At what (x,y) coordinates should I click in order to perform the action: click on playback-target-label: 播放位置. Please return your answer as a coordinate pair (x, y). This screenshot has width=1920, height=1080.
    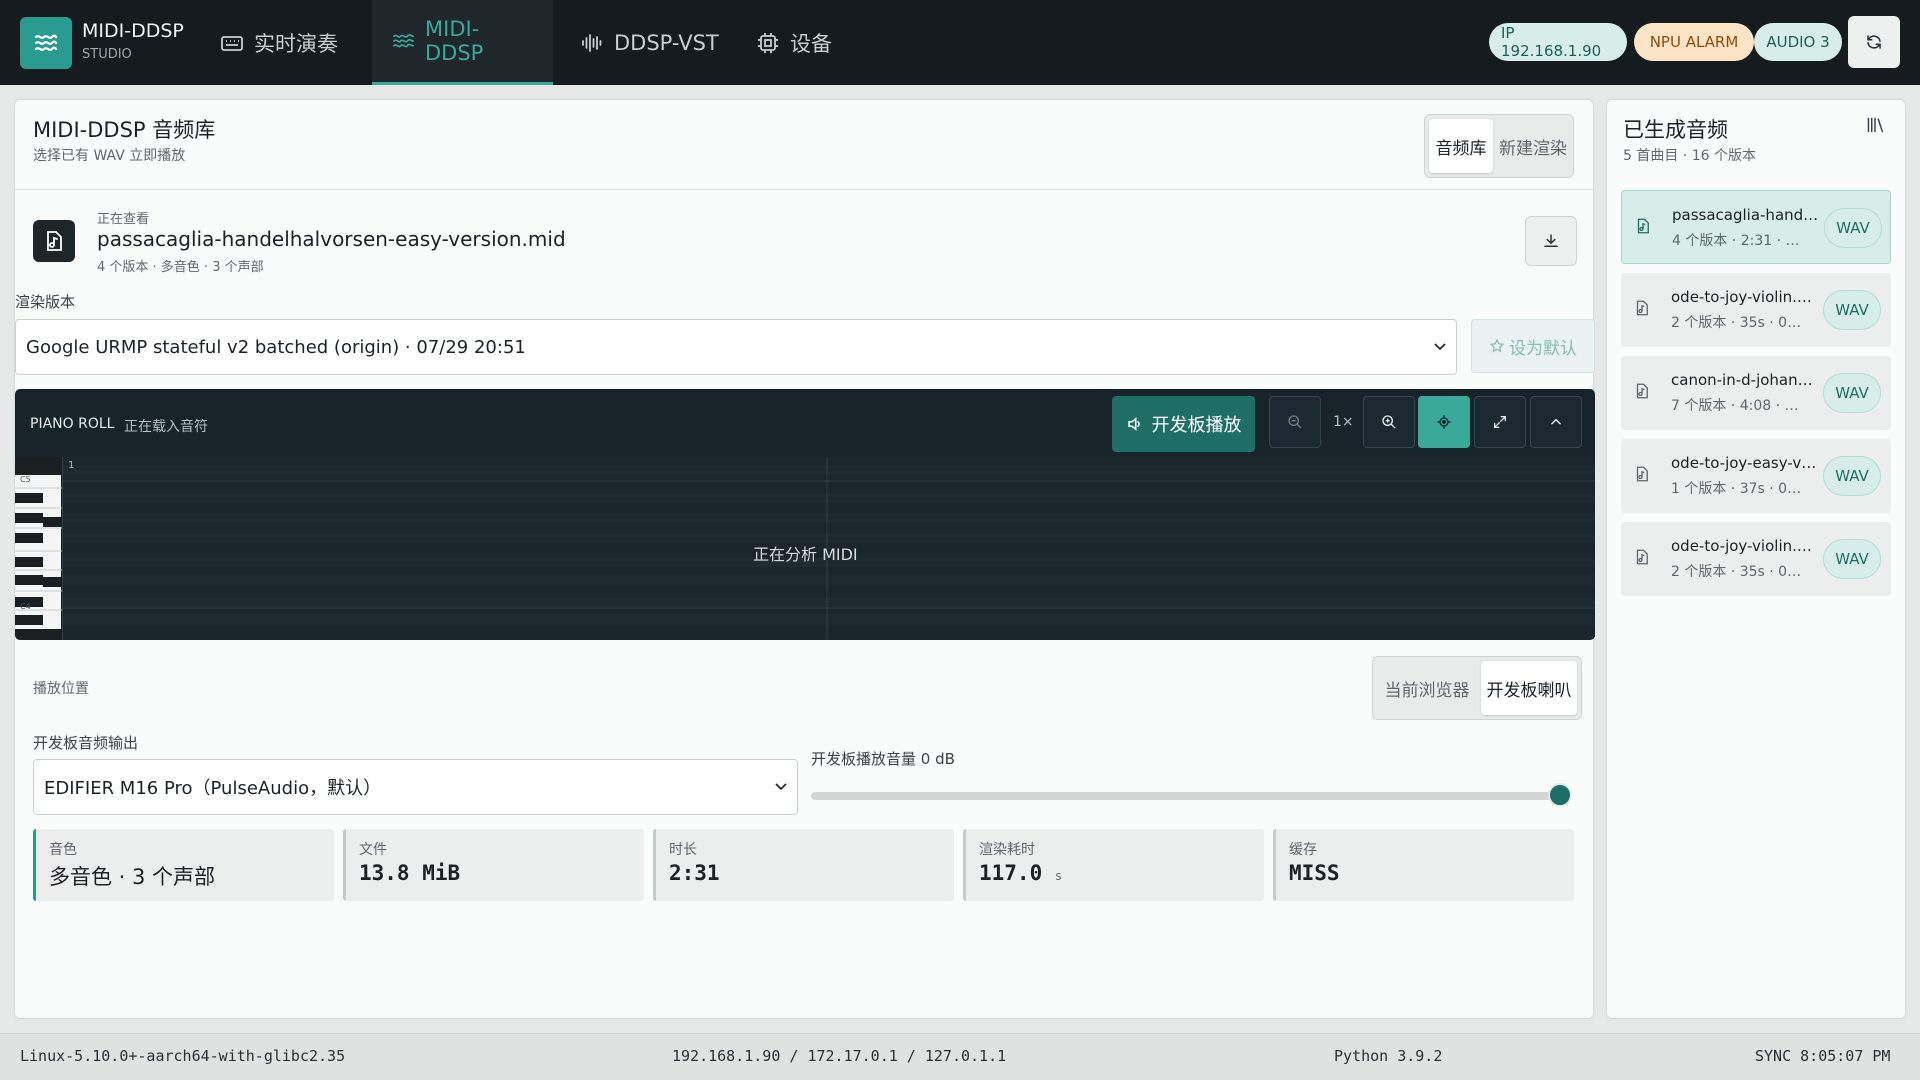
    Looking at the image, I should click on (61, 689).